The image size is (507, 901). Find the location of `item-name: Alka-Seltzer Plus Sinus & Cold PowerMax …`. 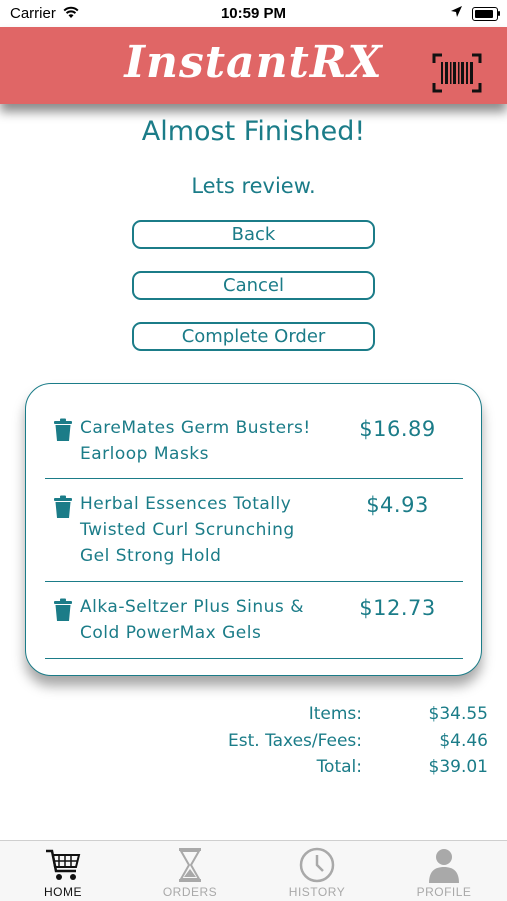

item-name: Alka-Seltzer Plus Sinus & Cold PowerMax … is located at coordinates (192, 620).